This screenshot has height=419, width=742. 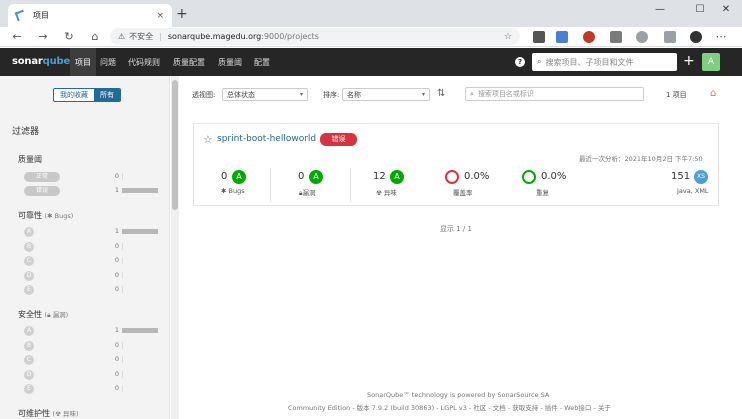 What do you see at coordinates (122, 36) in the screenshot?
I see `warning-icon: ⚠` at bounding box center [122, 36].